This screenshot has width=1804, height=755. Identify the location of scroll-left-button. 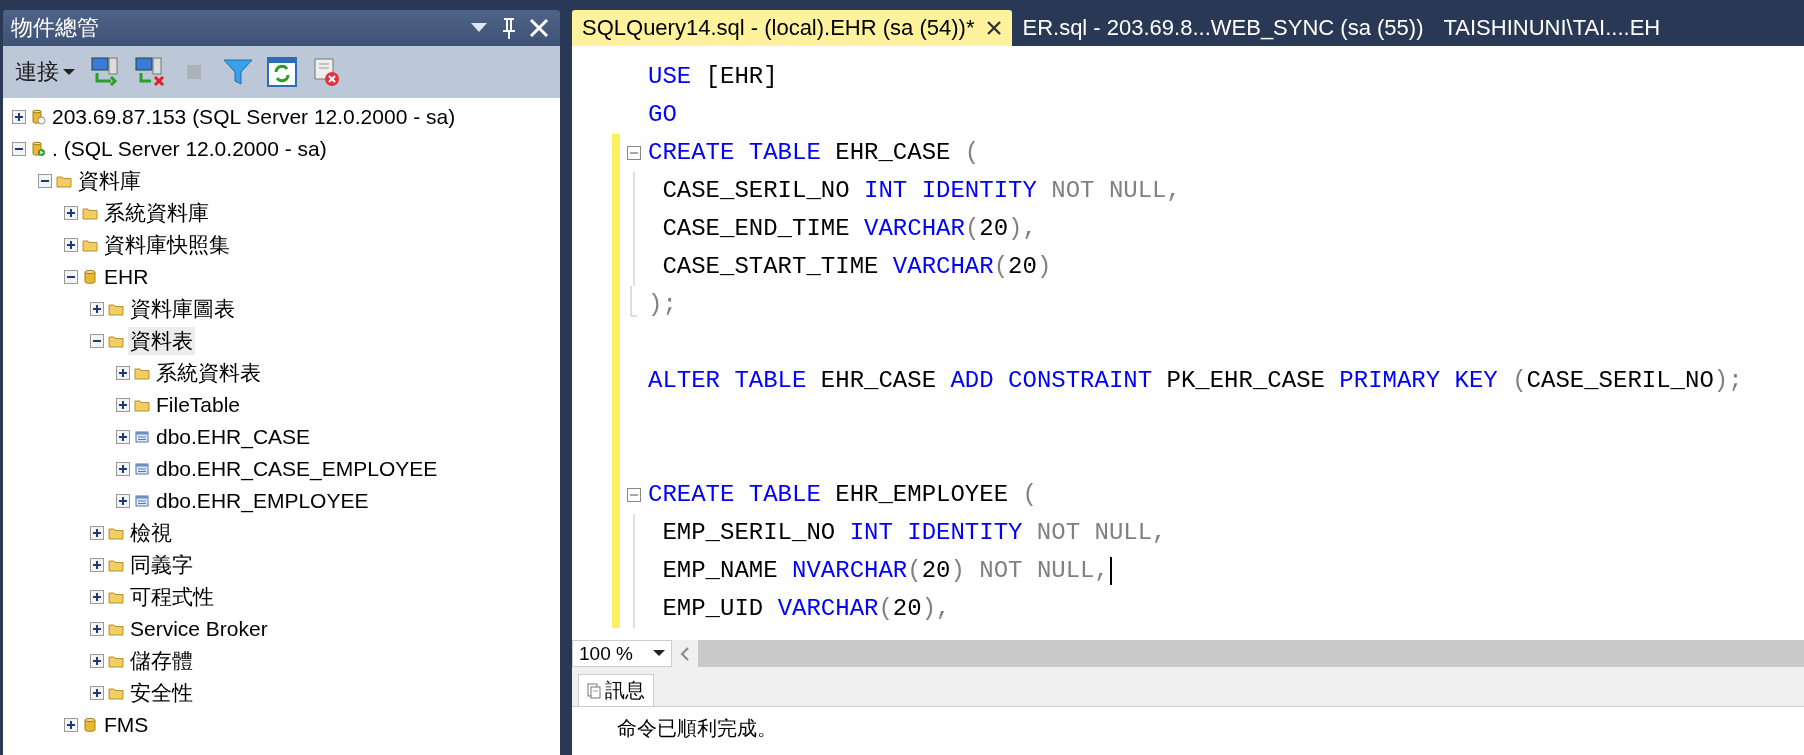
(685, 653).